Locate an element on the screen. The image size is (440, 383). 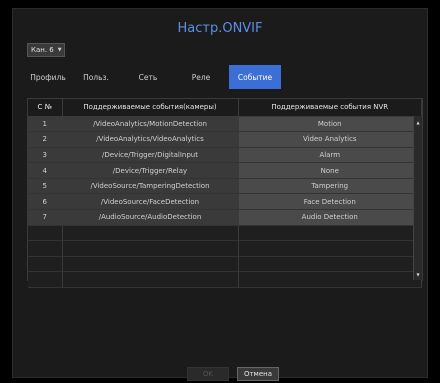
table-row: 4 /Device/Trigger/Relay None▼ is located at coordinates (225, 170).